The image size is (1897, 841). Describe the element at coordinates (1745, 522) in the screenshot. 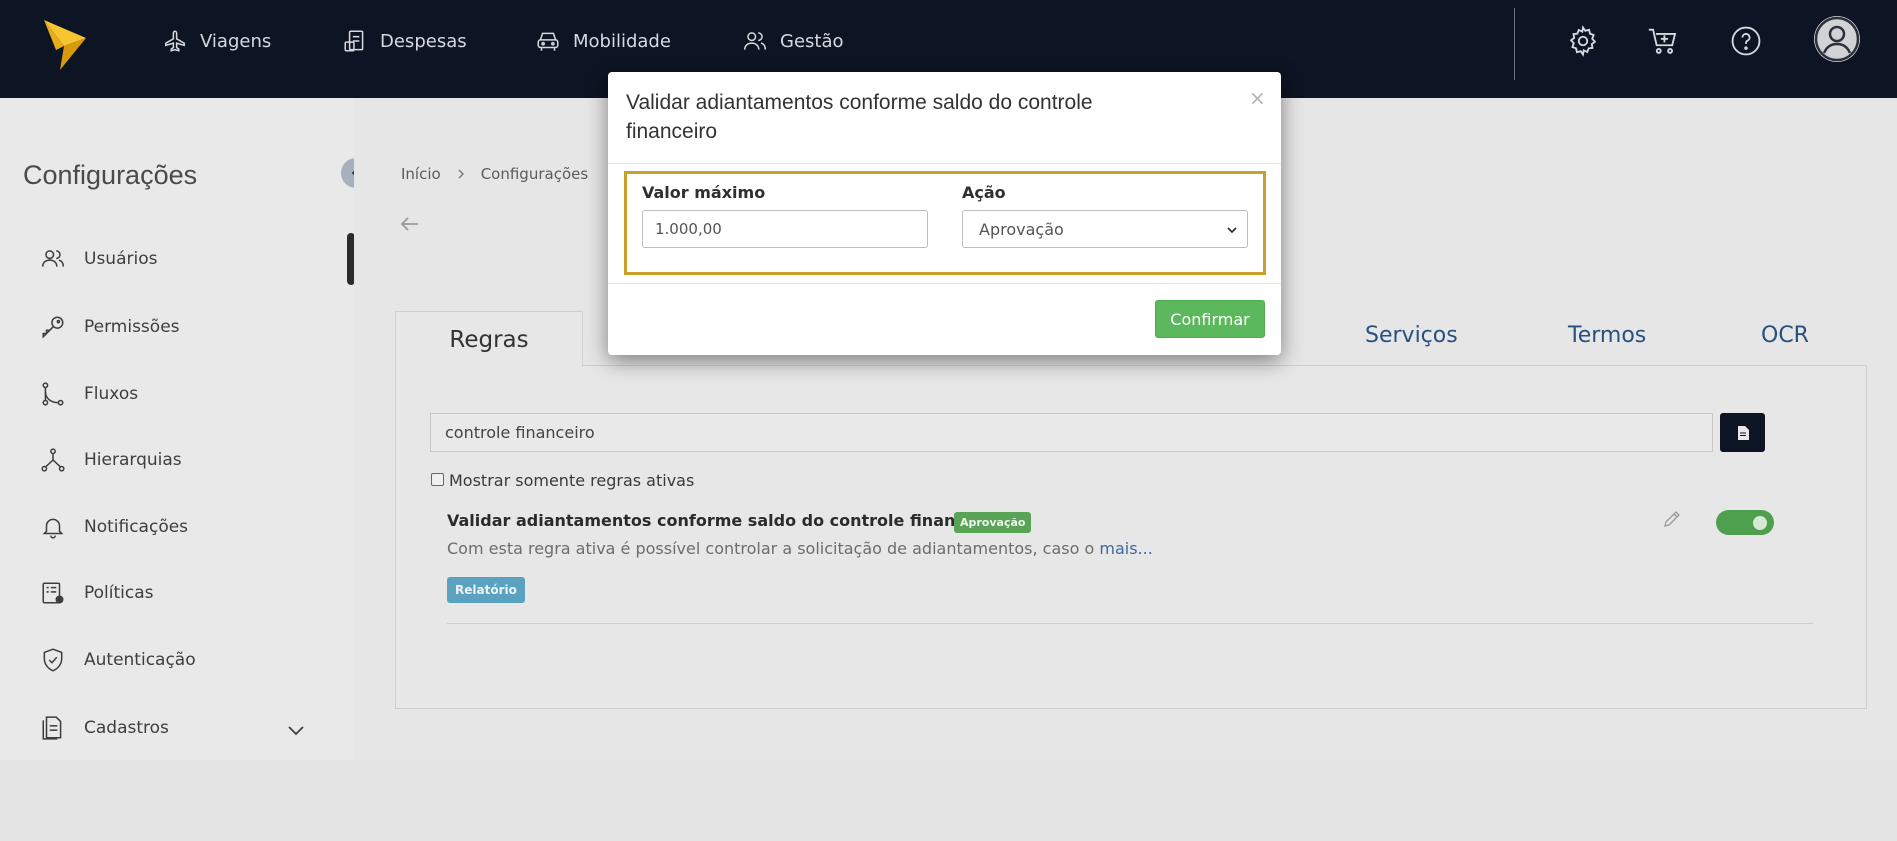

I see `rule-toggle` at that location.